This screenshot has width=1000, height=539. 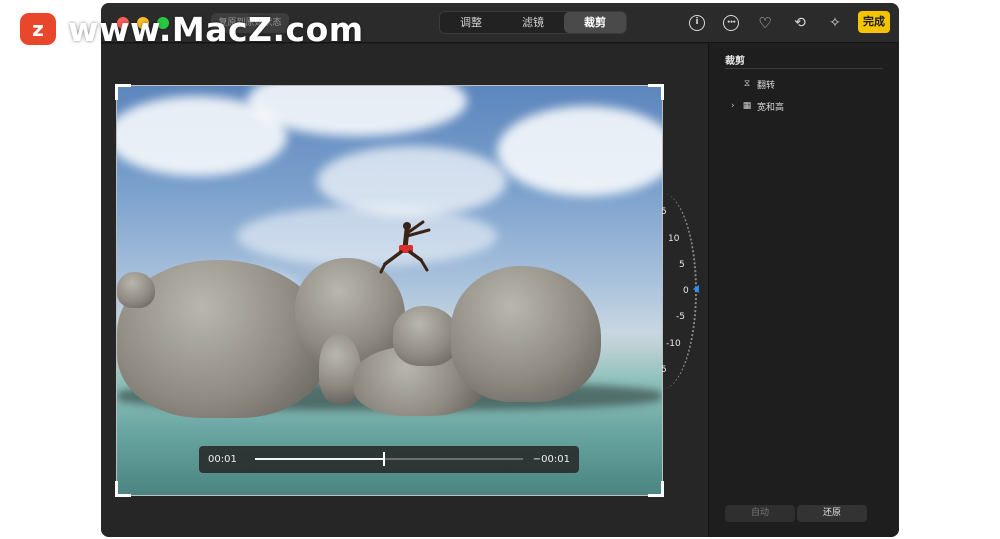 What do you see at coordinates (673, 344) in the screenshot?
I see `dial-label: -10` at bounding box center [673, 344].